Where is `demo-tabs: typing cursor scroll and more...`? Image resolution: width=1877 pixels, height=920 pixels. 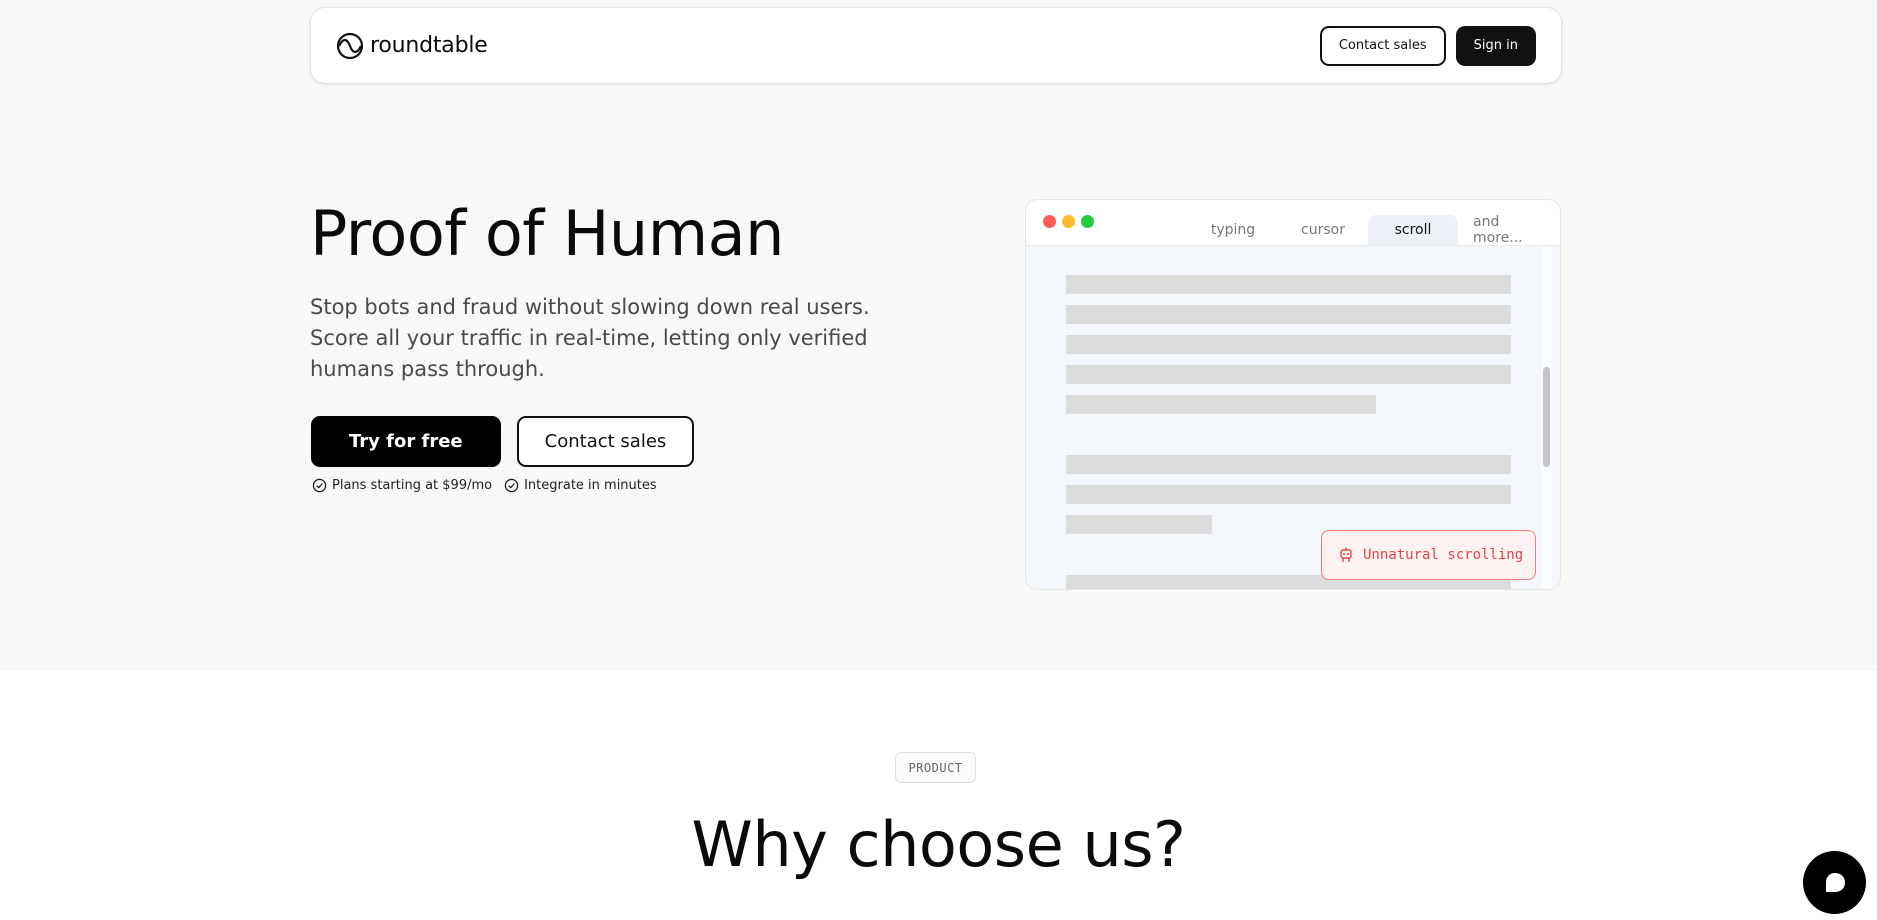 demo-tabs: typing cursor scroll and more... is located at coordinates (1374, 230).